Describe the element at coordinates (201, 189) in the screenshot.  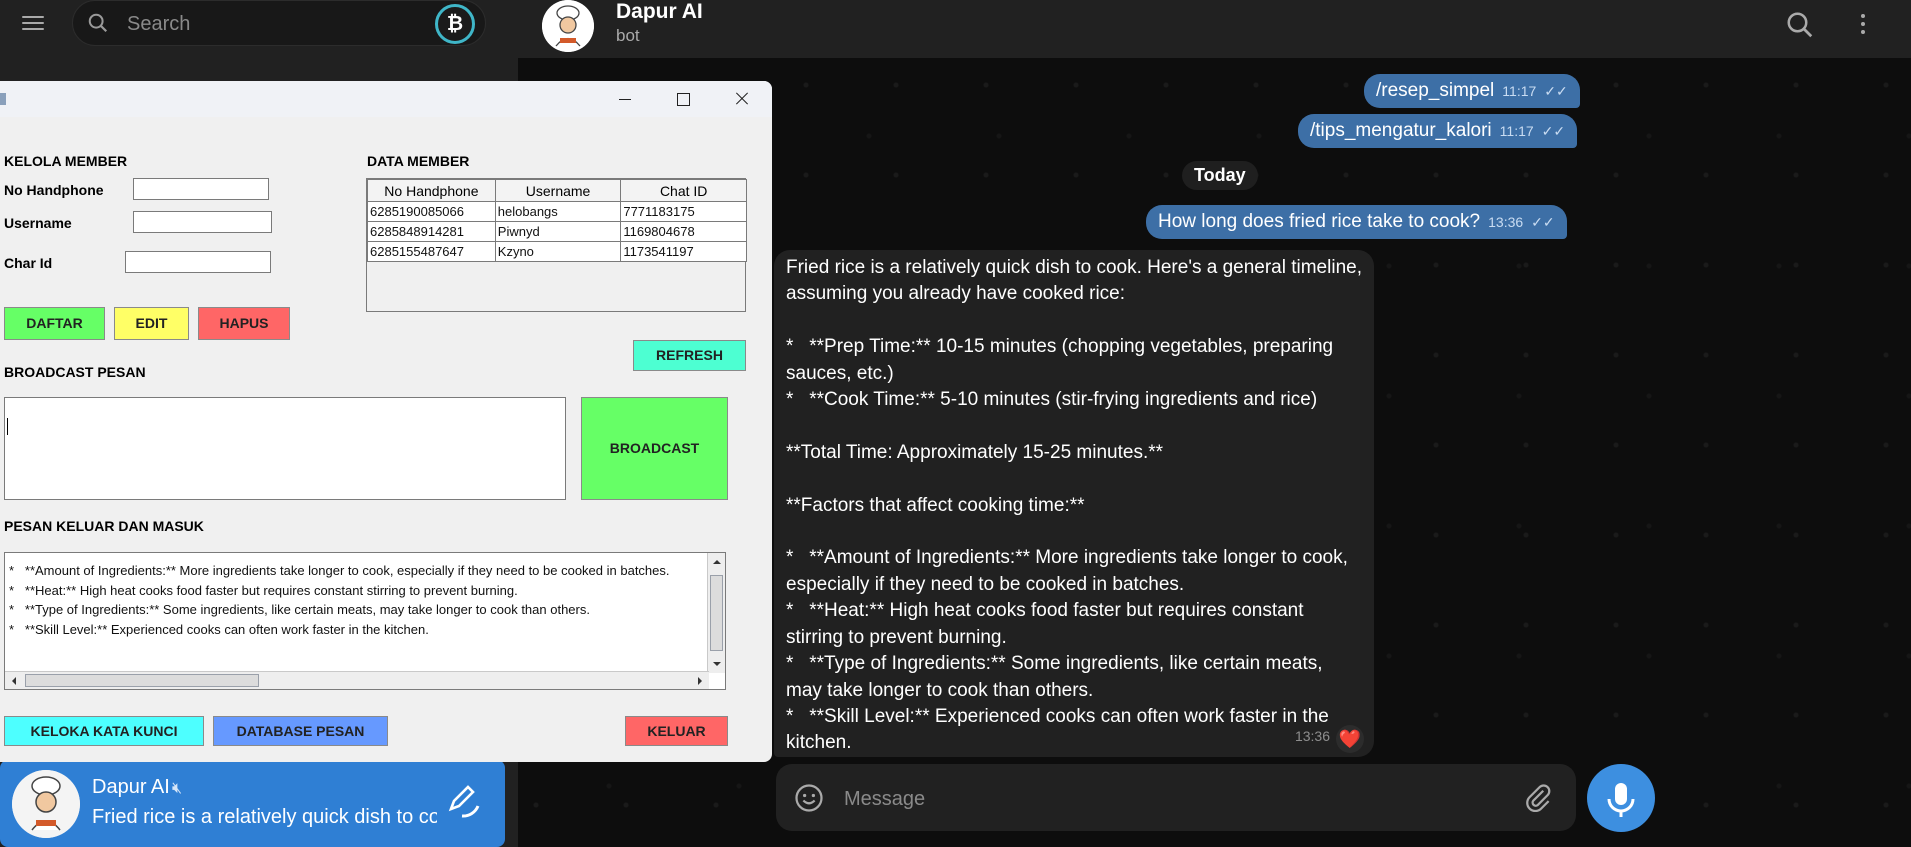
I see `phone-field` at that location.